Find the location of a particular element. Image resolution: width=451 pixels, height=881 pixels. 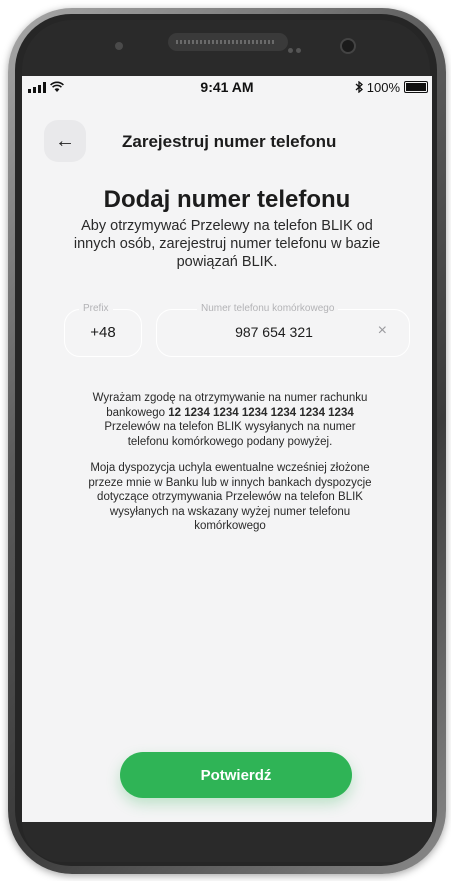

prefix-field: Prefix +48 is located at coordinates (103, 329).